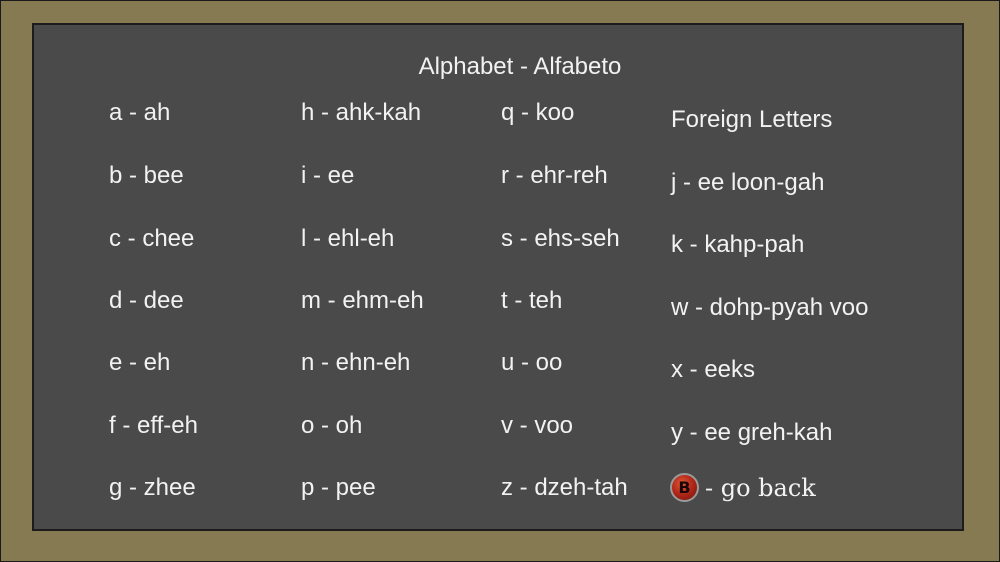 The width and height of the screenshot is (1000, 562). Describe the element at coordinates (140, 112) in the screenshot. I see `letter-entry: a - ah` at that location.